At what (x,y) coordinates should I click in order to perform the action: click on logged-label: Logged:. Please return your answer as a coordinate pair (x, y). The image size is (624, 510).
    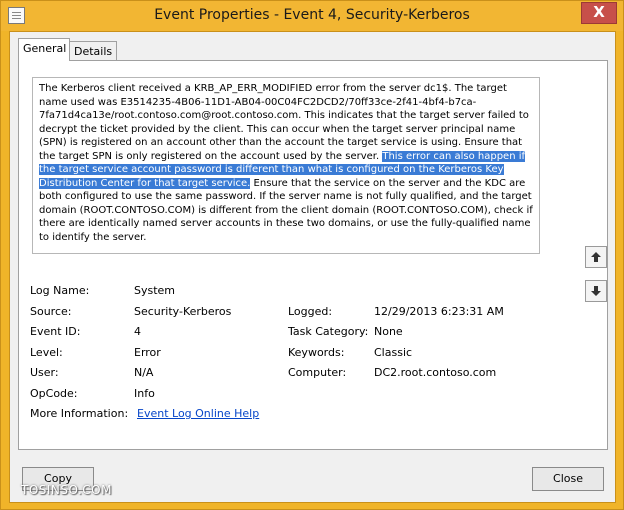
    Looking at the image, I should click on (310, 311).